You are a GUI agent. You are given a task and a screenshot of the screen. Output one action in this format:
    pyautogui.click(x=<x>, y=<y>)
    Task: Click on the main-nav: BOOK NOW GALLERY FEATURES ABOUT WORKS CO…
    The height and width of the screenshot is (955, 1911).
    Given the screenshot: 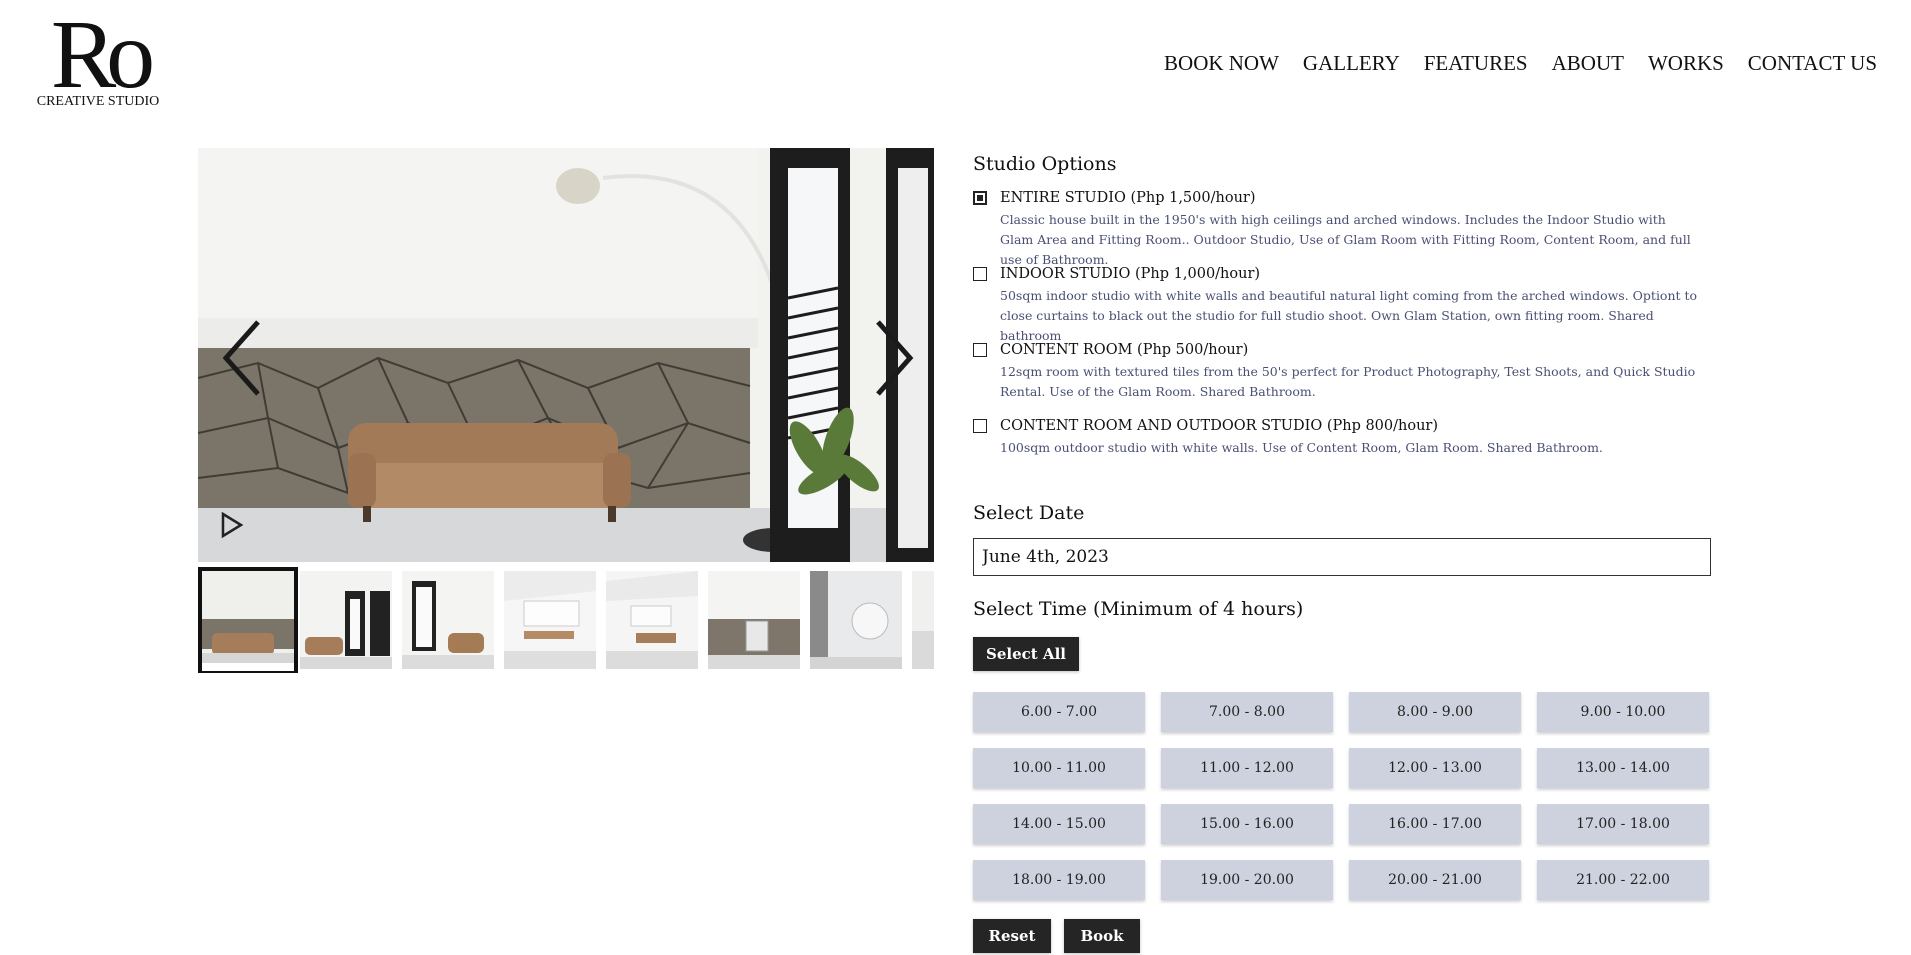 What is the action you would take?
    pyautogui.click(x=1520, y=63)
    